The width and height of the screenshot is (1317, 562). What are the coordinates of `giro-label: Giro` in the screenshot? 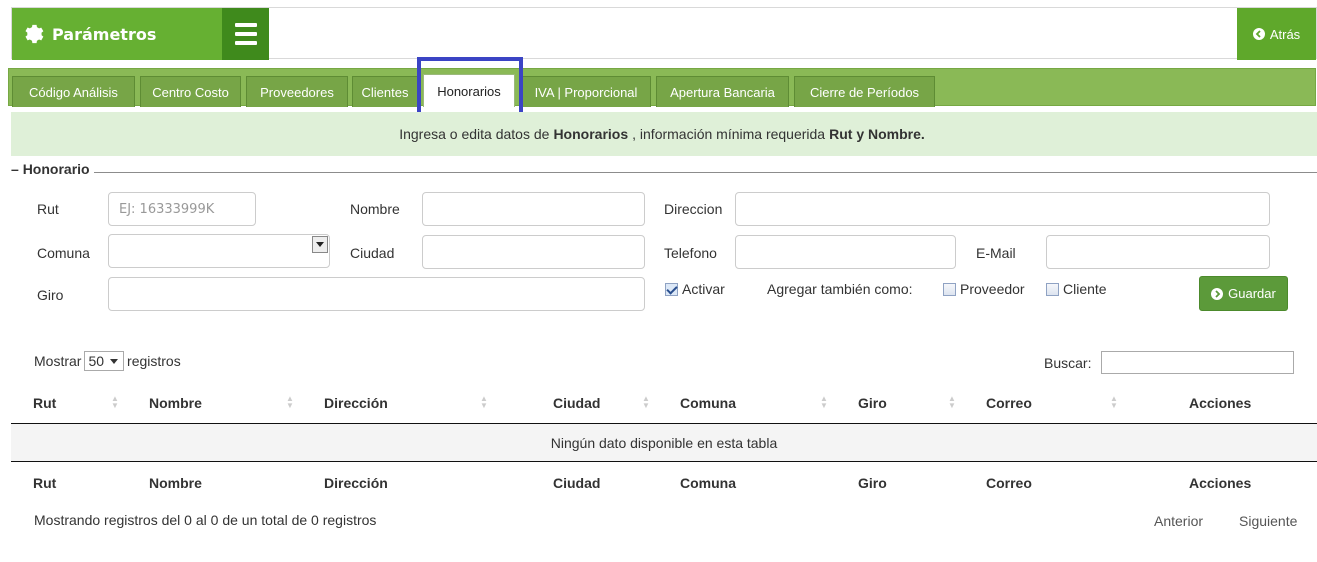 It's located at (50, 295).